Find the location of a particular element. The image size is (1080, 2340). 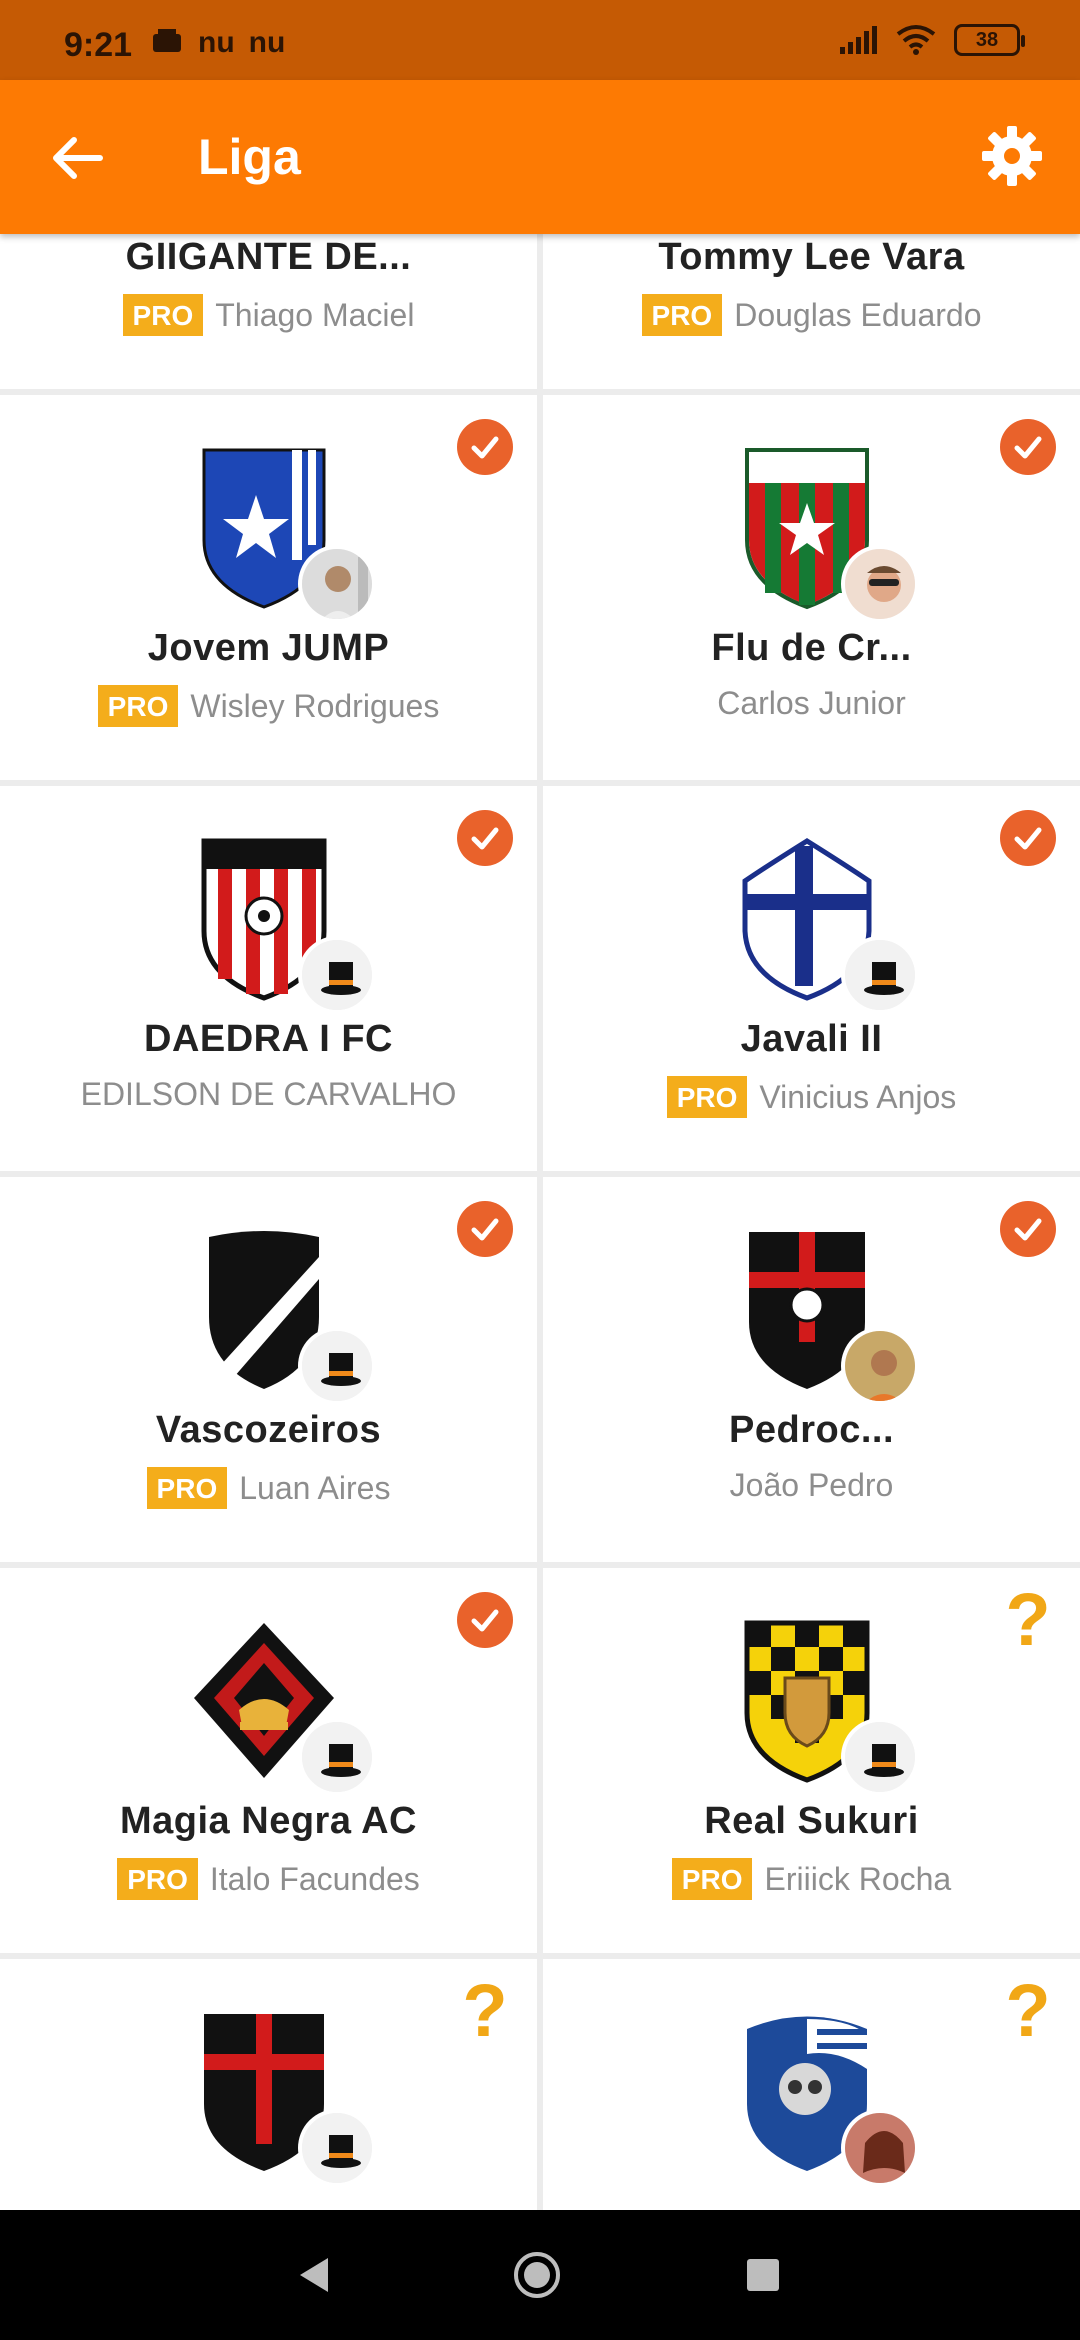

team-card: Javali II PRO Vinicius Anjos is located at coordinates (811, 978).